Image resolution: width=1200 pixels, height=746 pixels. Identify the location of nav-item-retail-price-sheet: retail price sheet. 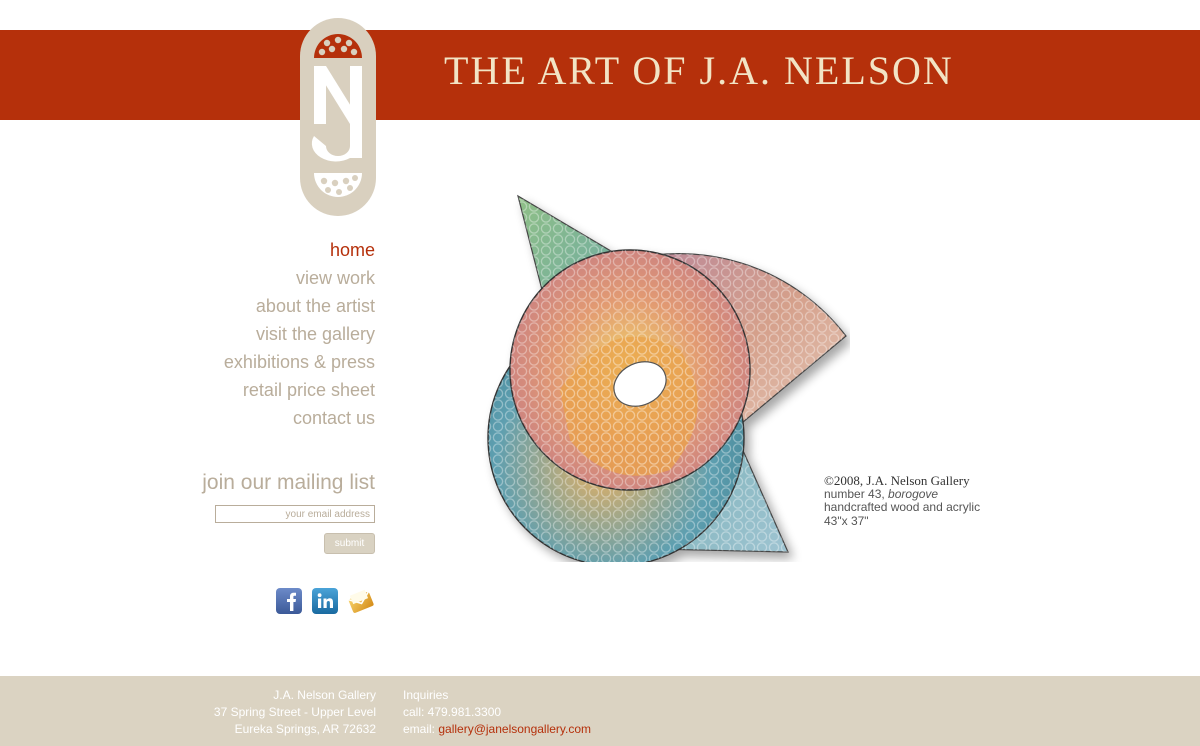
(262, 390).